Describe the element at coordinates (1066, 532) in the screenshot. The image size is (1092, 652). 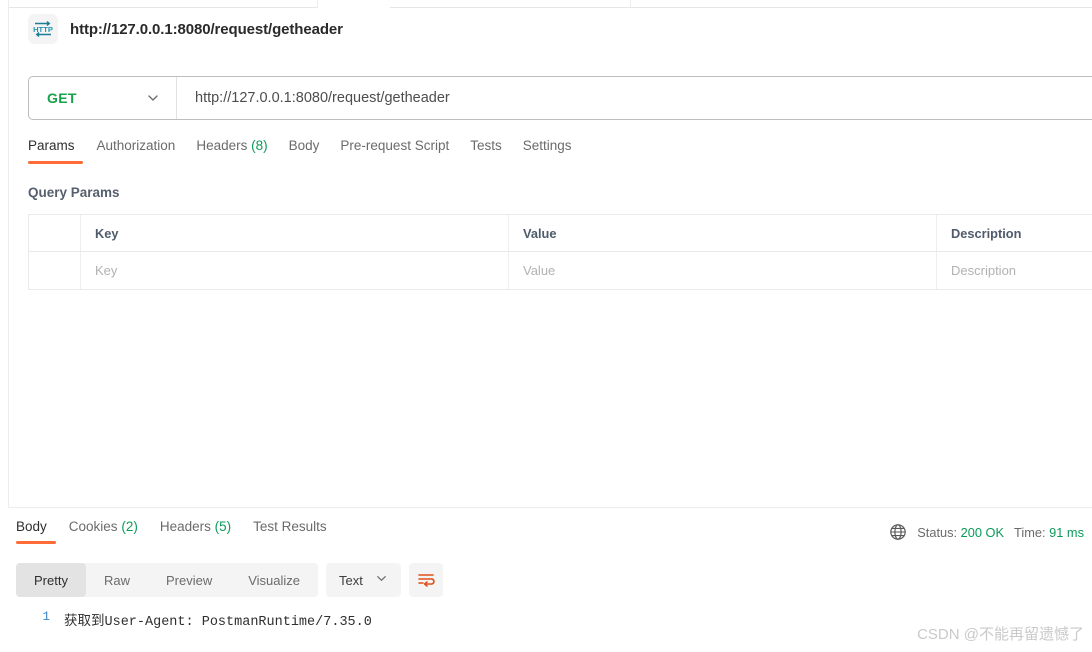
I see `time-value: 91 ms` at that location.